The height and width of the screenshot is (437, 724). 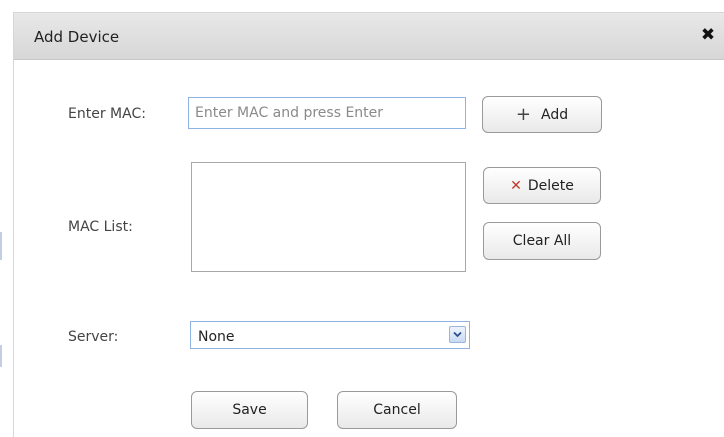 What do you see at coordinates (516, 185) in the screenshot?
I see `x-icon: ✕` at bounding box center [516, 185].